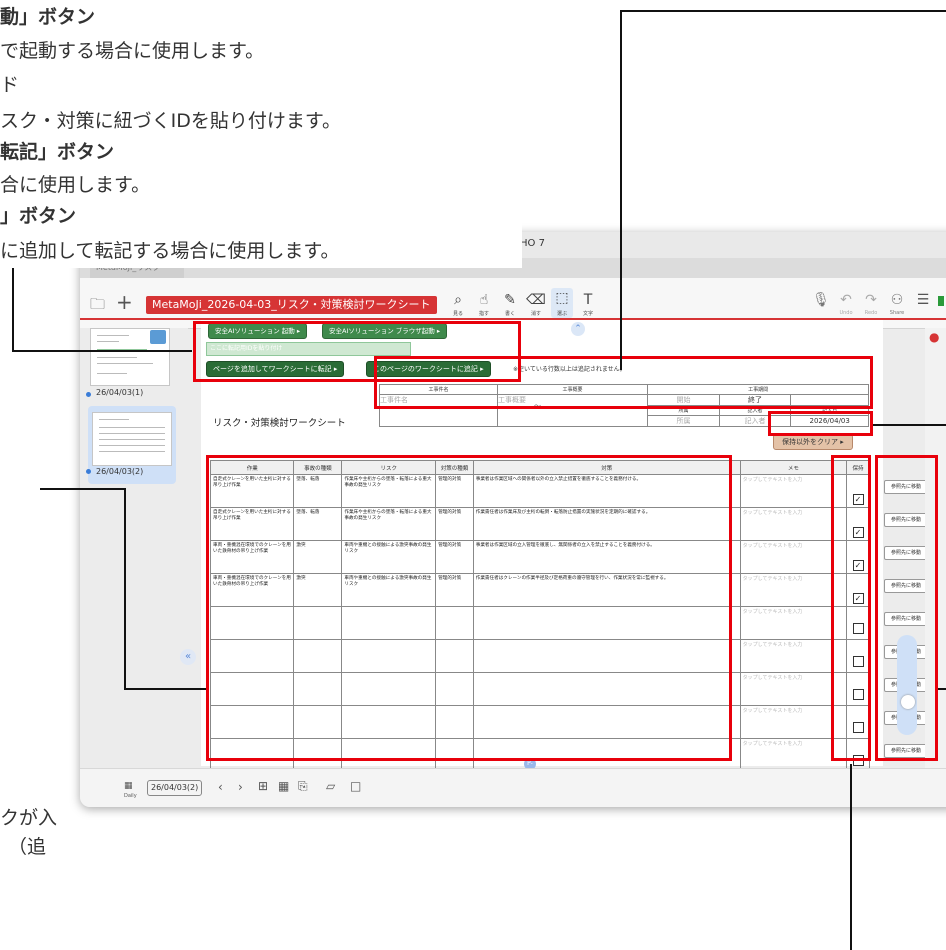 Image resolution: width=946 pixels, height=950 pixels. What do you see at coordinates (509, 314) in the screenshot?
I see `pen-label: 書く` at bounding box center [509, 314].